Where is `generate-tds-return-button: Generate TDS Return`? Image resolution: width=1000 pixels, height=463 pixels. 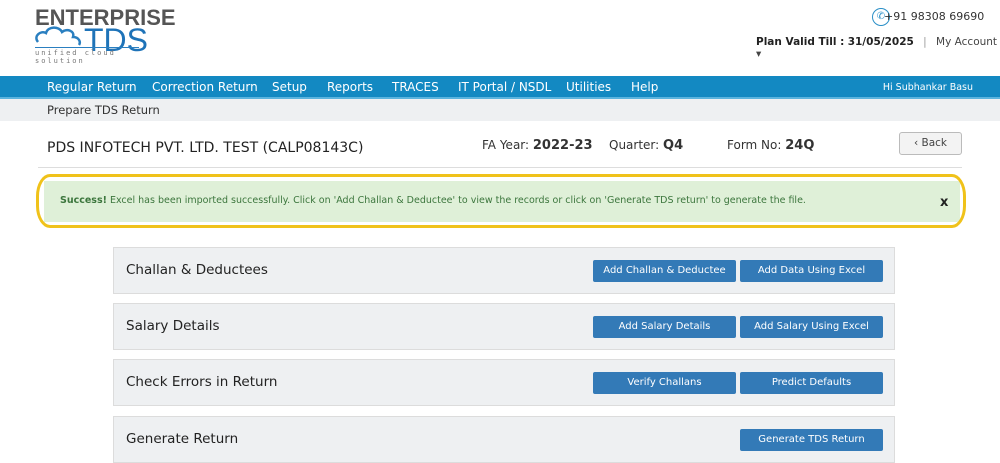
generate-tds-return-button: Generate TDS Return is located at coordinates (811, 440).